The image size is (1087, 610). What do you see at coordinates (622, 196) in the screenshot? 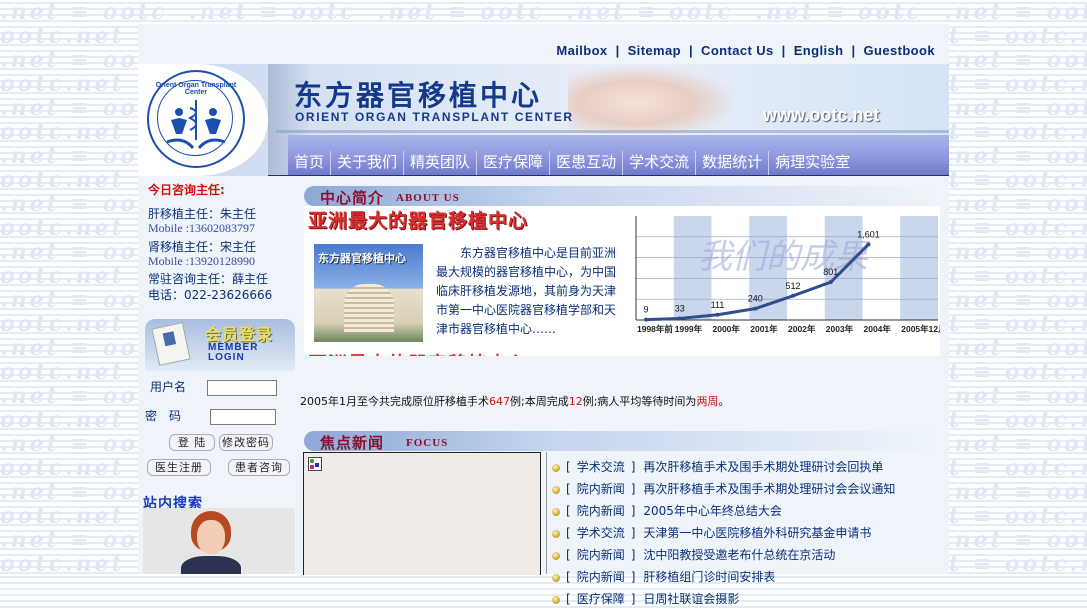
I see `about-section-header: 中心简介 ABOUT US` at bounding box center [622, 196].